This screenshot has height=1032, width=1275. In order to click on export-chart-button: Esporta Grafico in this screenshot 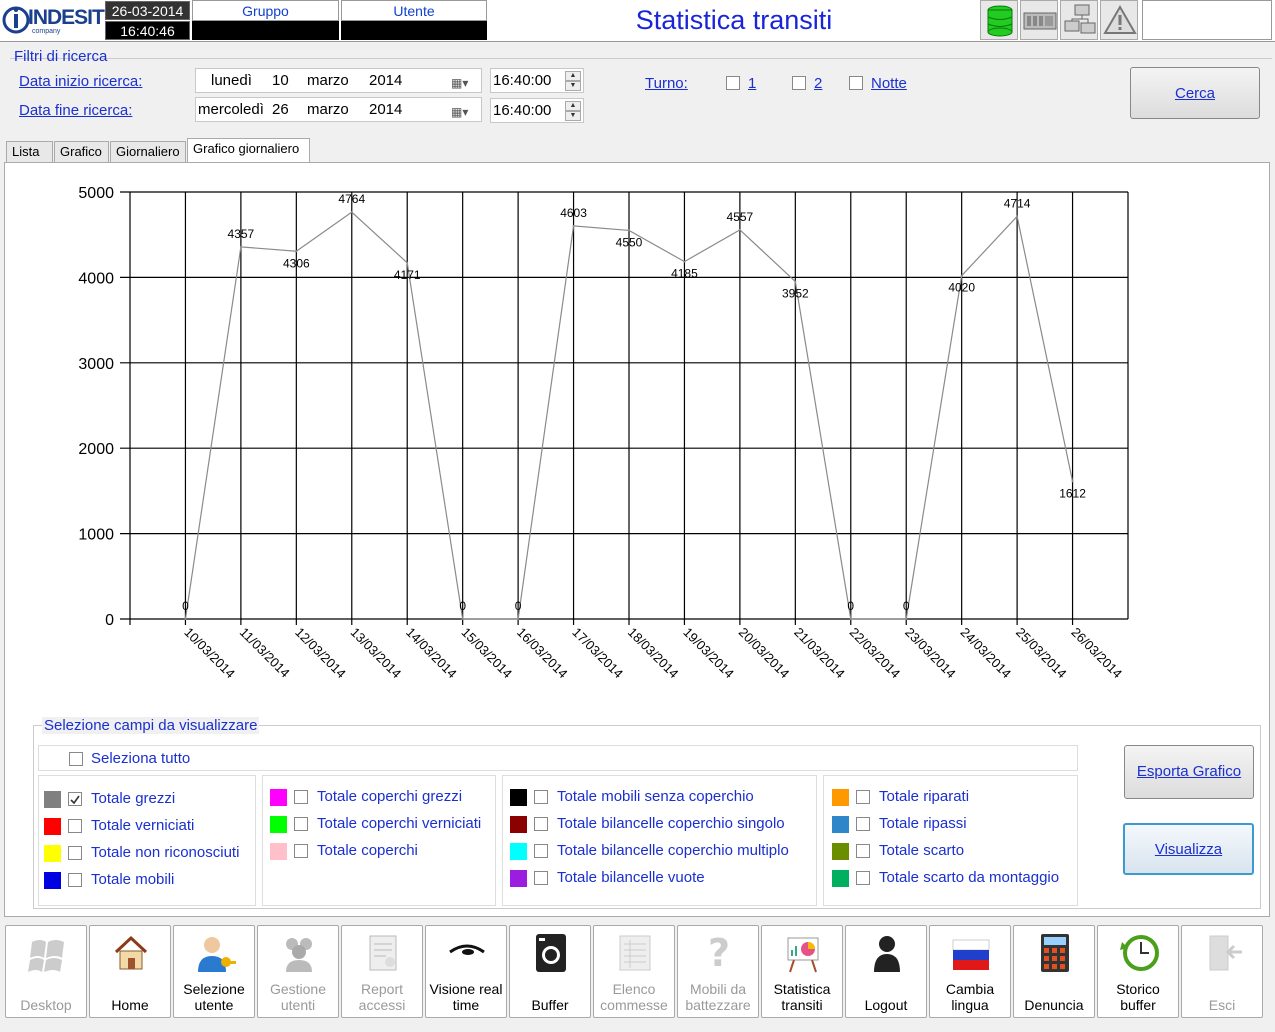, I will do `click(1189, 772)`.